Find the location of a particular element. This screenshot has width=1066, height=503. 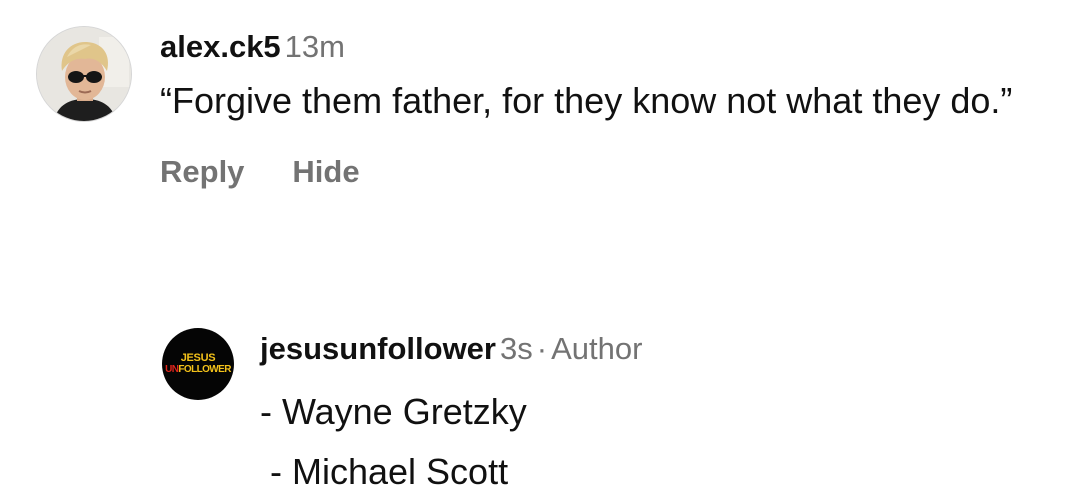

profile-photo-icon is located at coordinates (84, 74).